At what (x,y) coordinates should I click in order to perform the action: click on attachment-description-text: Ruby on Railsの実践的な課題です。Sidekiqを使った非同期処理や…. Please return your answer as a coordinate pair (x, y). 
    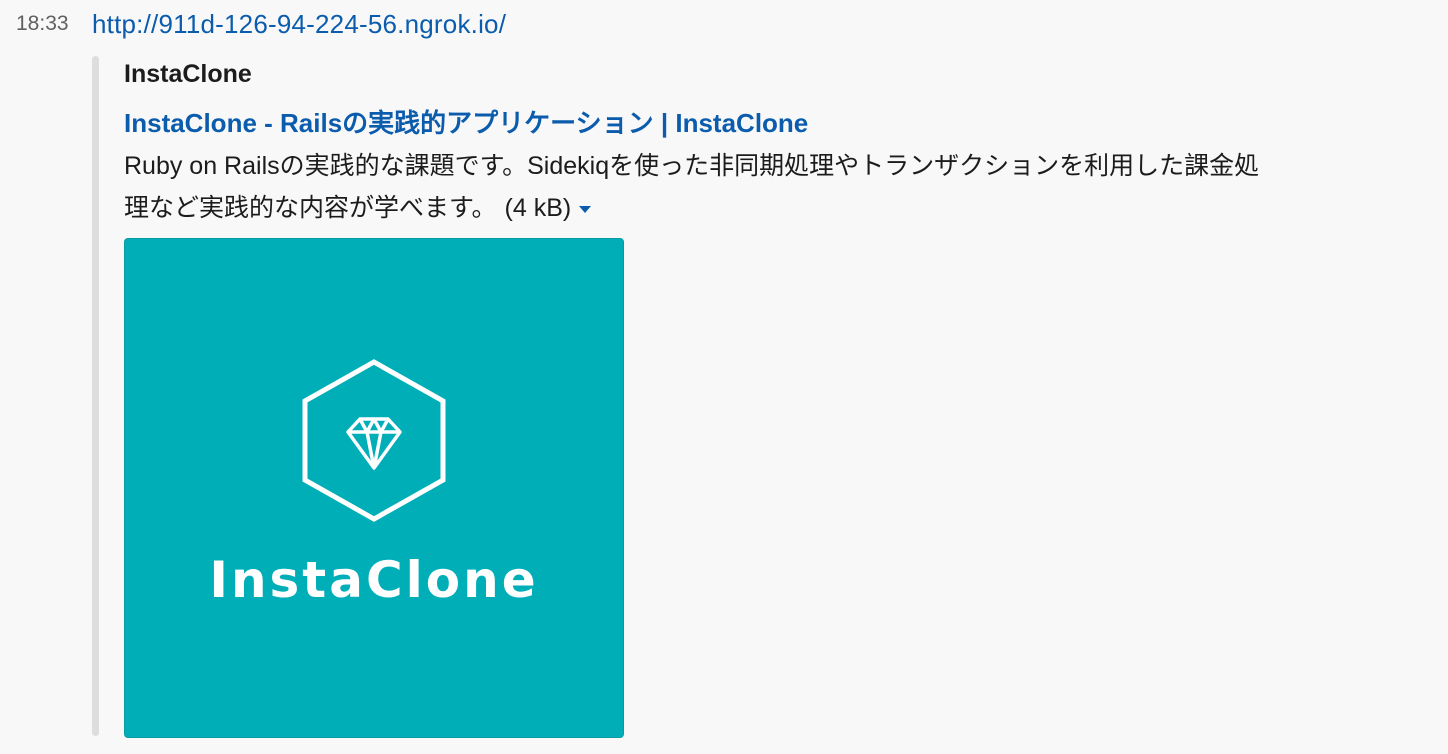
    Looking at the image, I should click on (692, 187).